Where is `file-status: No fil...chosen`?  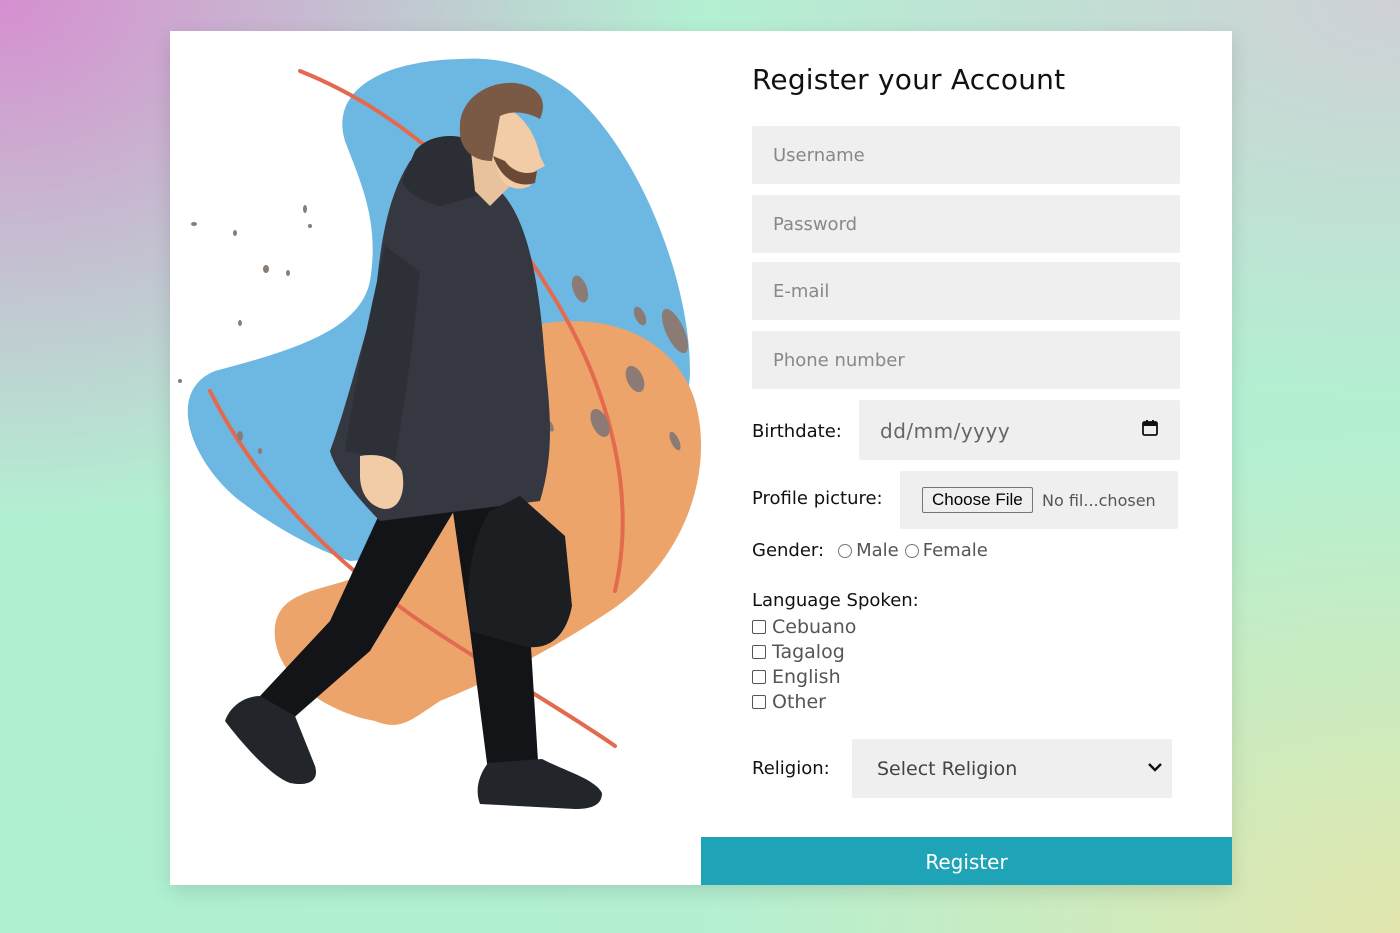
file-status: No fil...chosen is located at coordinates (1099, 500).